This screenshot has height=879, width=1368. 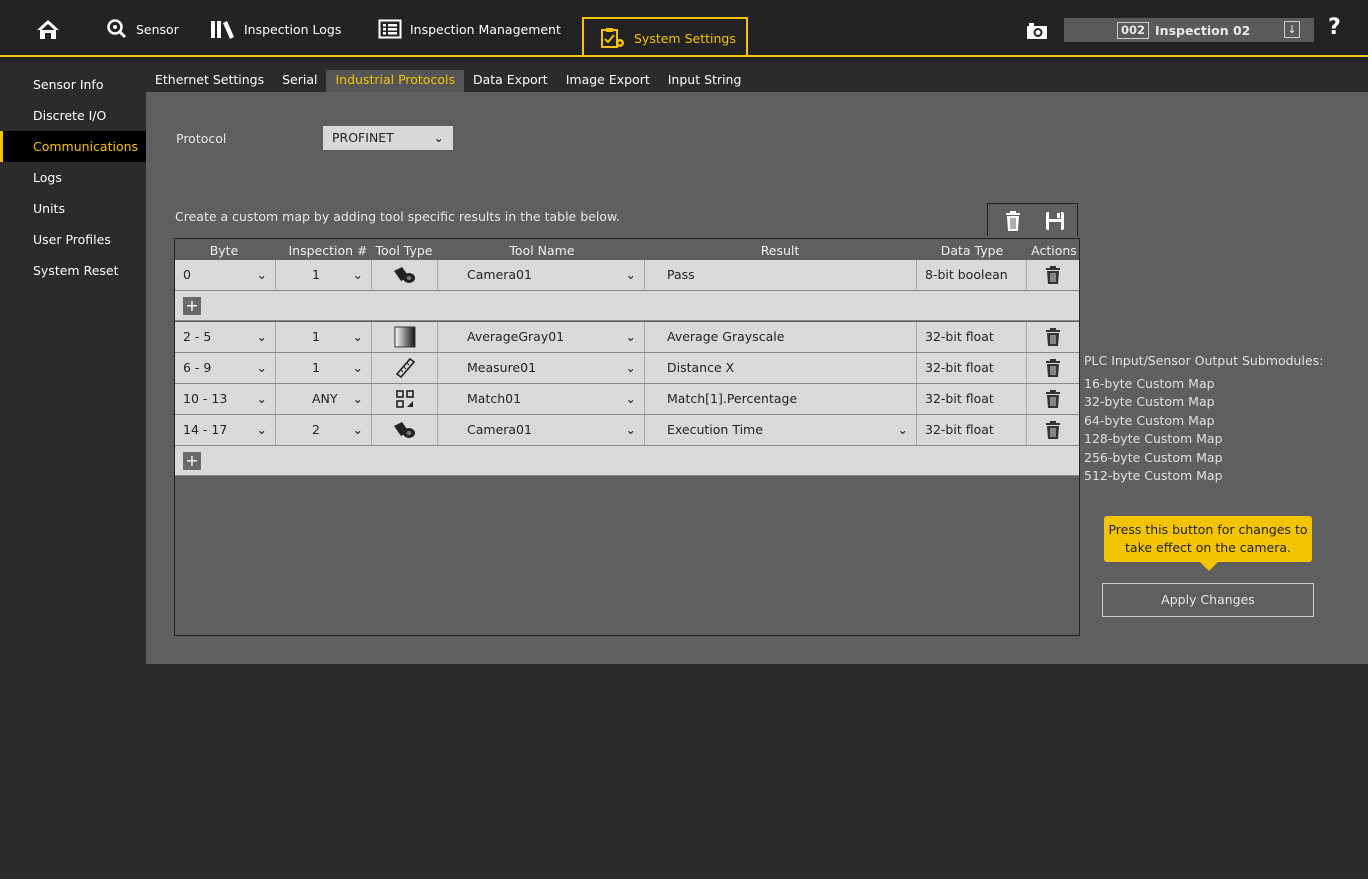 What do you see at coordinates (73, 177) in the screenshot?
I see `sidebar-item-logs: Logs` at bounding box center [73, 177].